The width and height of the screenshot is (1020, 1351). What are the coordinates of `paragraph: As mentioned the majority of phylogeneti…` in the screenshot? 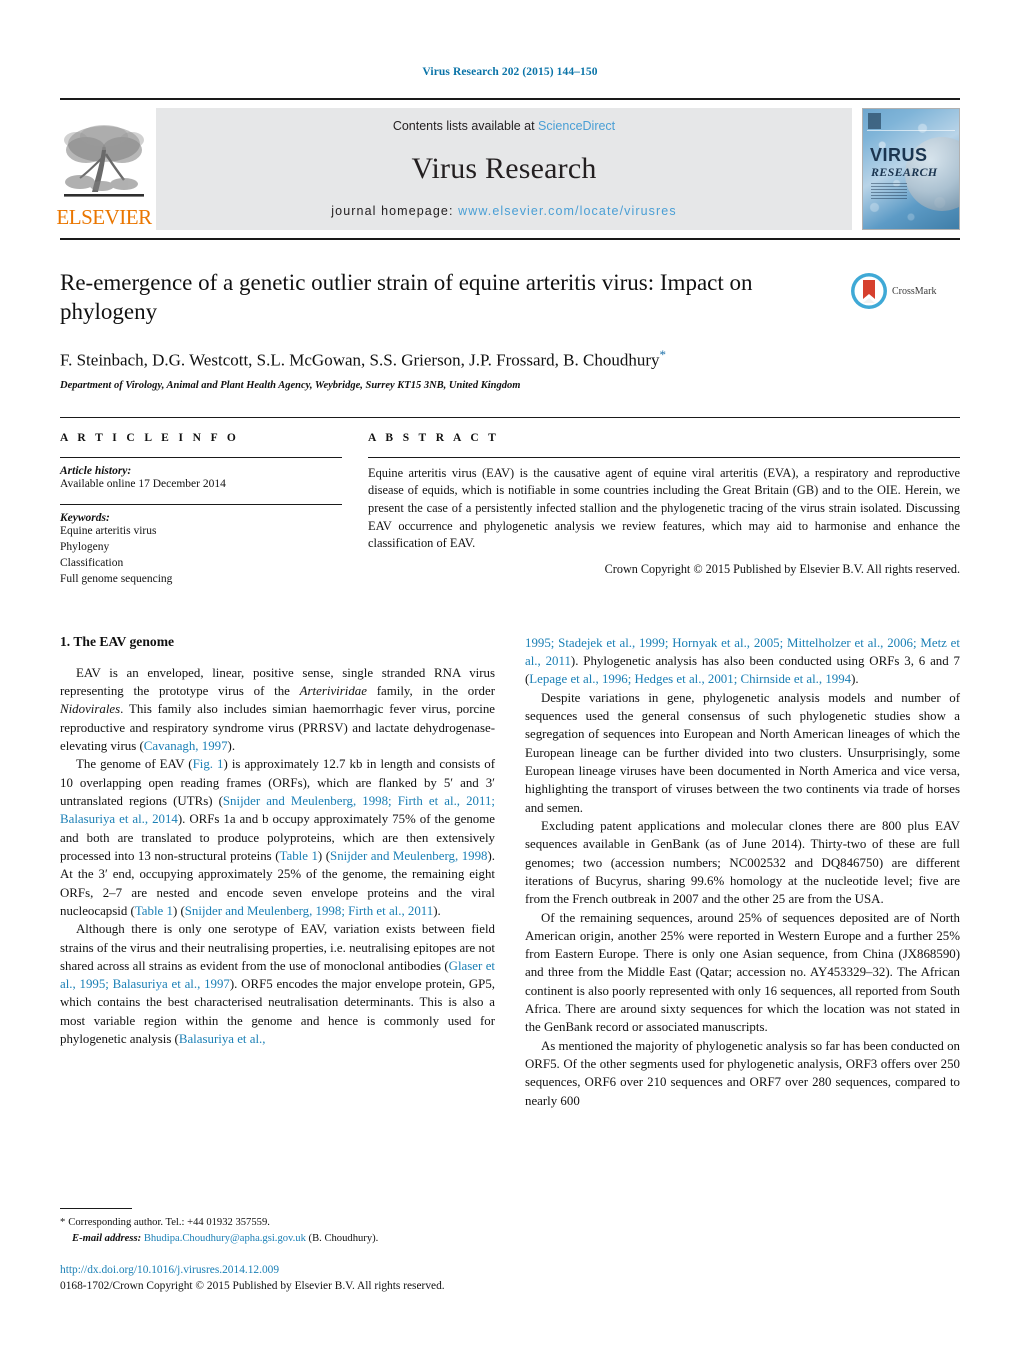 It's located at (742, 1073).